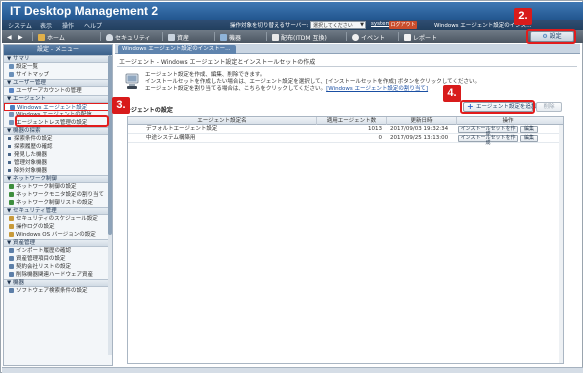  Describe the element at coordinates (549, 107) in the screenshot. I see `delete-button: 削除` at that location.